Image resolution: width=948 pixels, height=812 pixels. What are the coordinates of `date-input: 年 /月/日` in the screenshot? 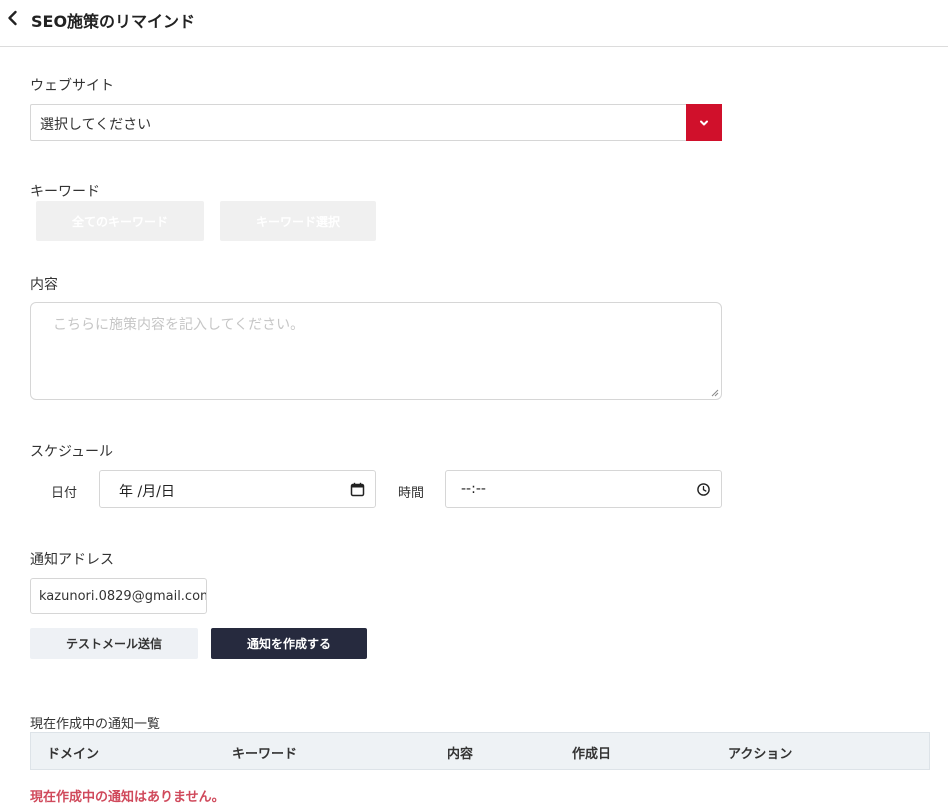 It's located at (237, 489).